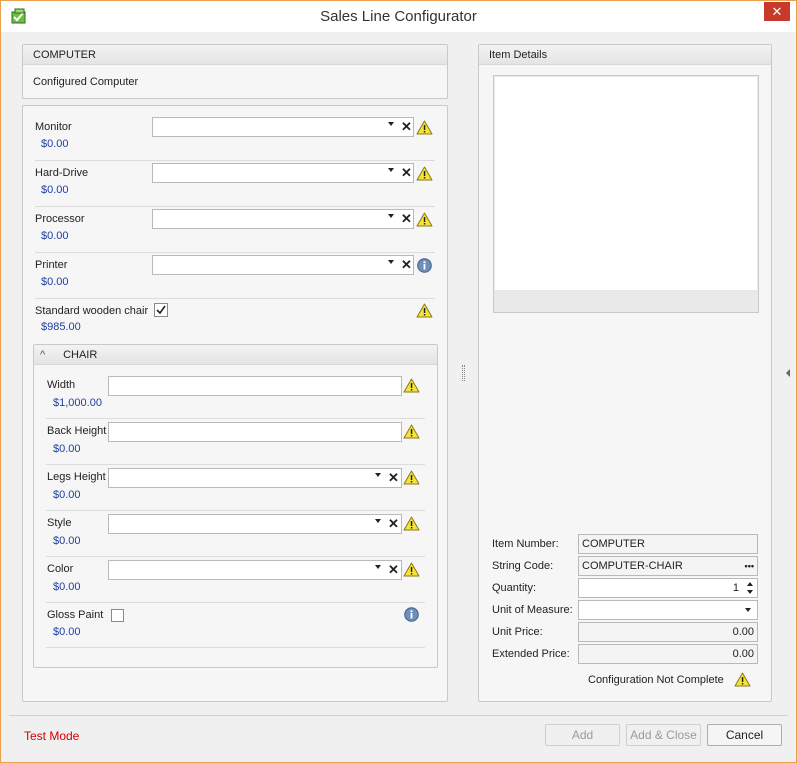 The height and width of the screenshot is (763, 797). Describe the element at coordinates (743, 654) in the screenshot. I see `extended-price-value: 0.00` at that location.